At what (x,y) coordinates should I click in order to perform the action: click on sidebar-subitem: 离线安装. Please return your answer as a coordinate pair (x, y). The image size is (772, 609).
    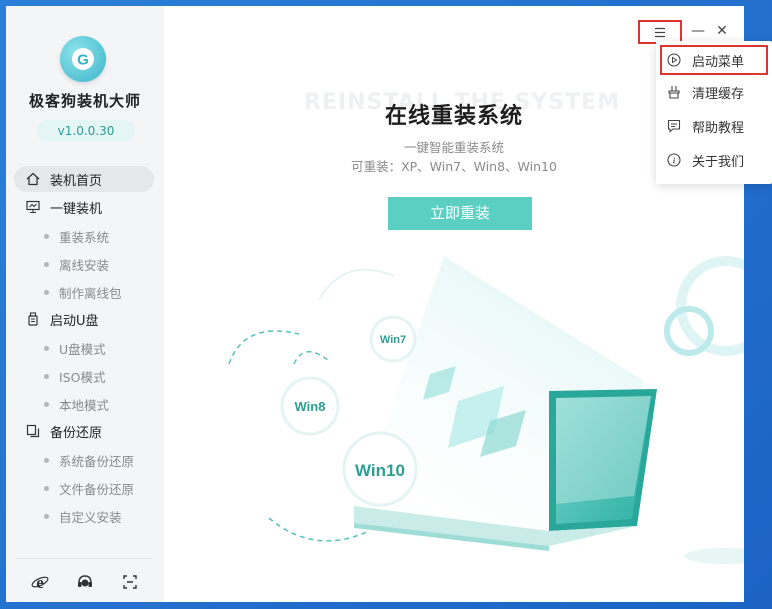
    Looking at the image, I should click on (84, 264).